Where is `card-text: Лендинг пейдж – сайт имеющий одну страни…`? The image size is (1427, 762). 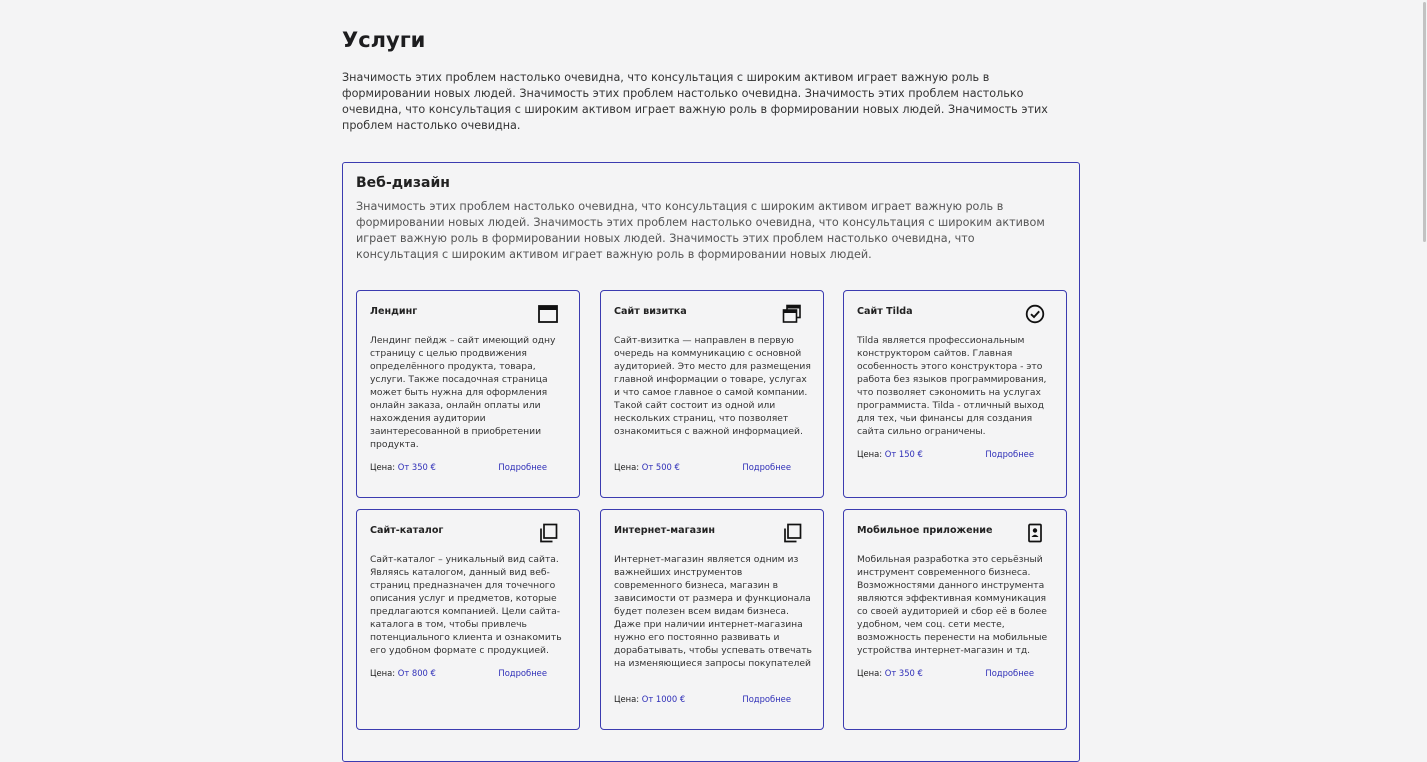
card-text: Лендинг пейдж – сайт имеющий одну страни… is located at coordinates (463, 392).